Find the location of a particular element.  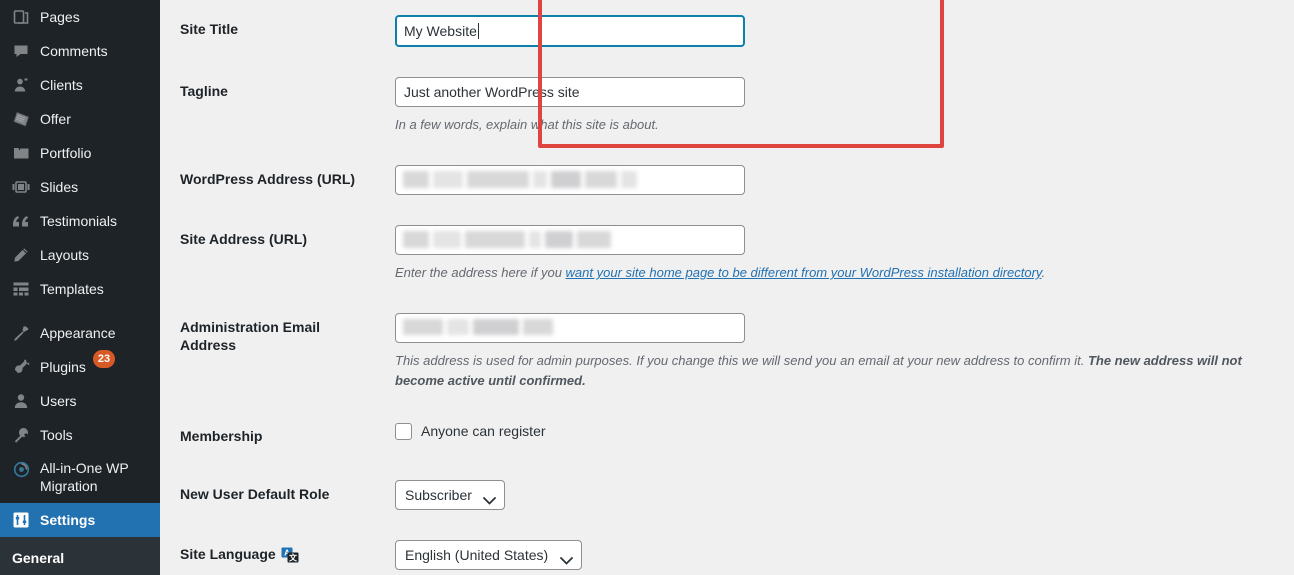

appearance-icon is located at coordinates (21, 333).